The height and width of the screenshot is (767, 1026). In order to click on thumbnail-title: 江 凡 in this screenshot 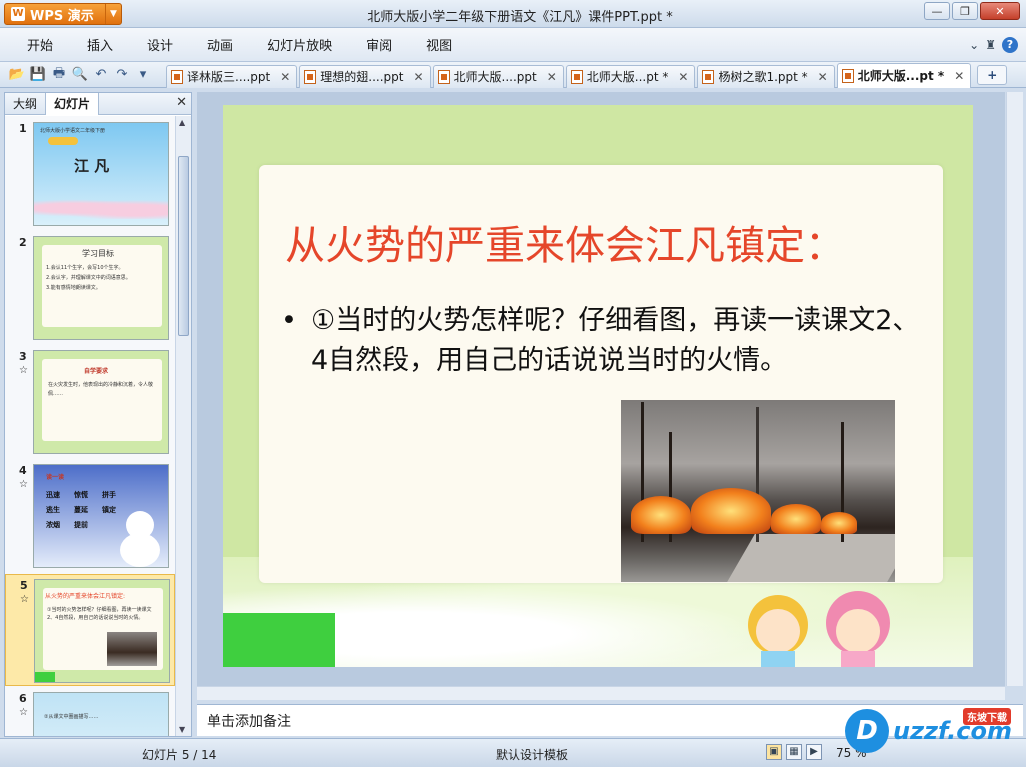, I will do `click(92, 166)`.